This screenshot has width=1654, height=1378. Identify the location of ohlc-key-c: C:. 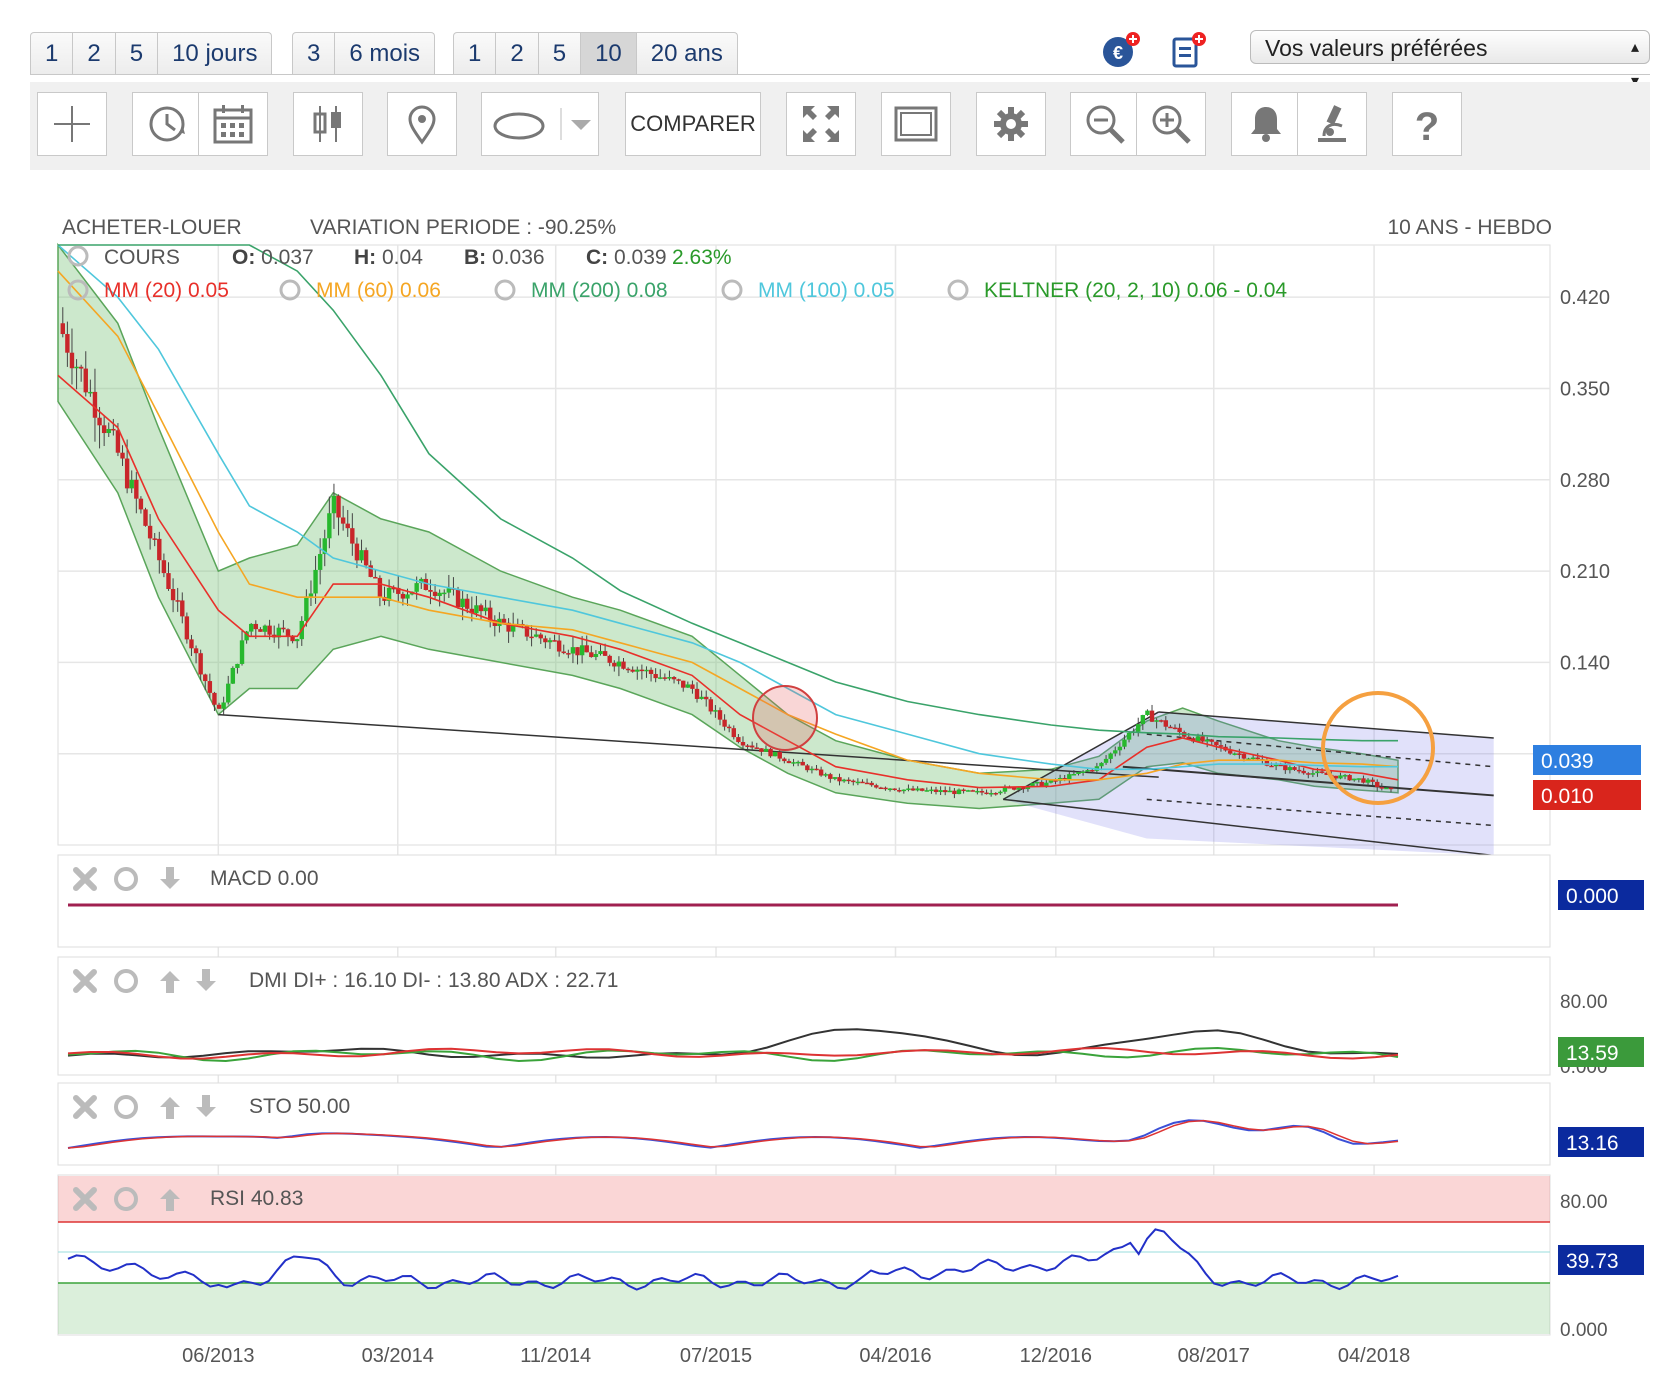
(597, 257).